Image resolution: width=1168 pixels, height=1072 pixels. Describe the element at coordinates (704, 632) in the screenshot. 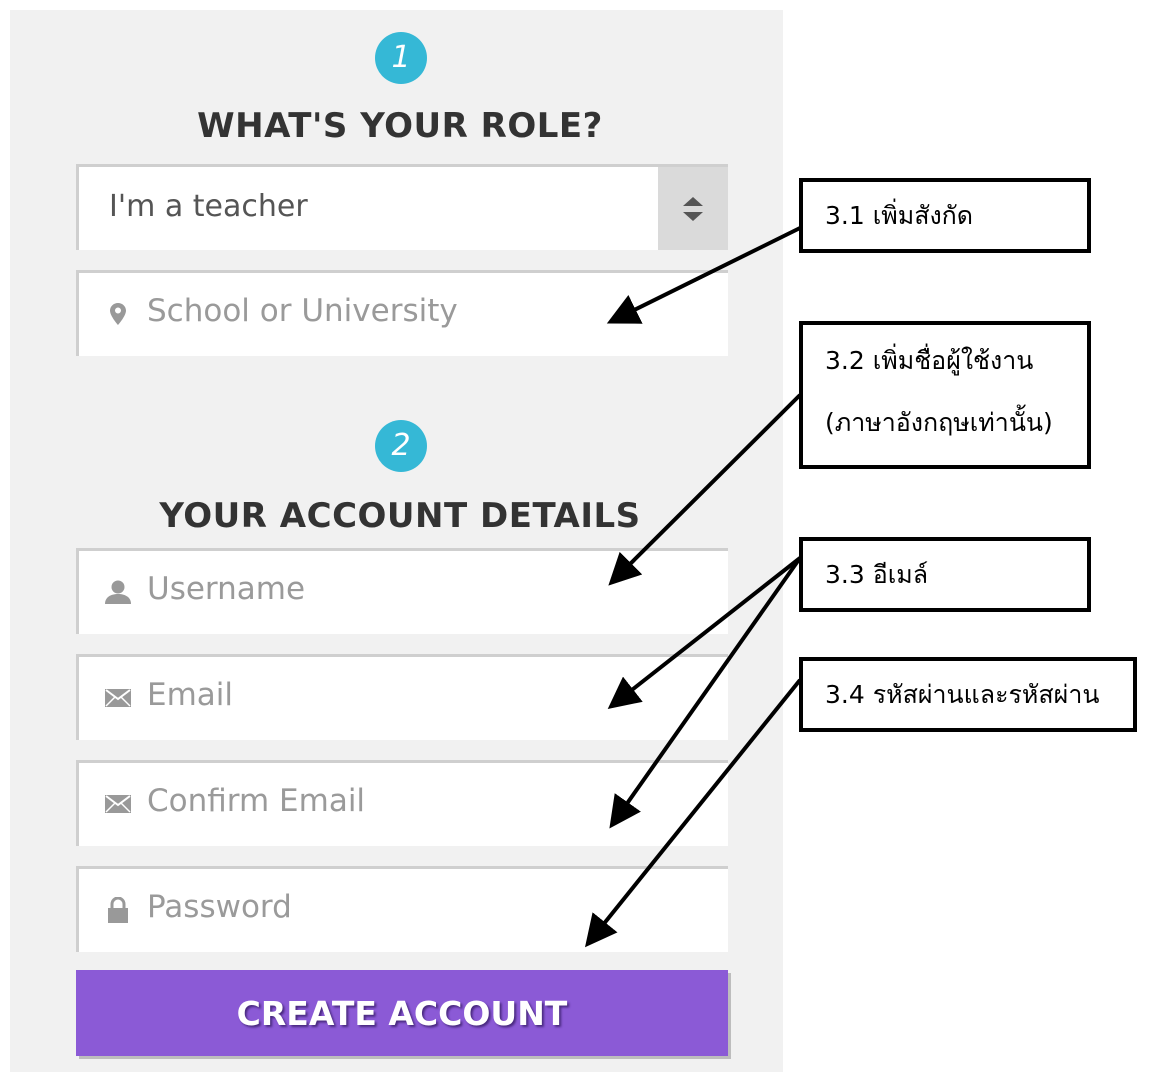

I see `arrow-to-email` at that location.